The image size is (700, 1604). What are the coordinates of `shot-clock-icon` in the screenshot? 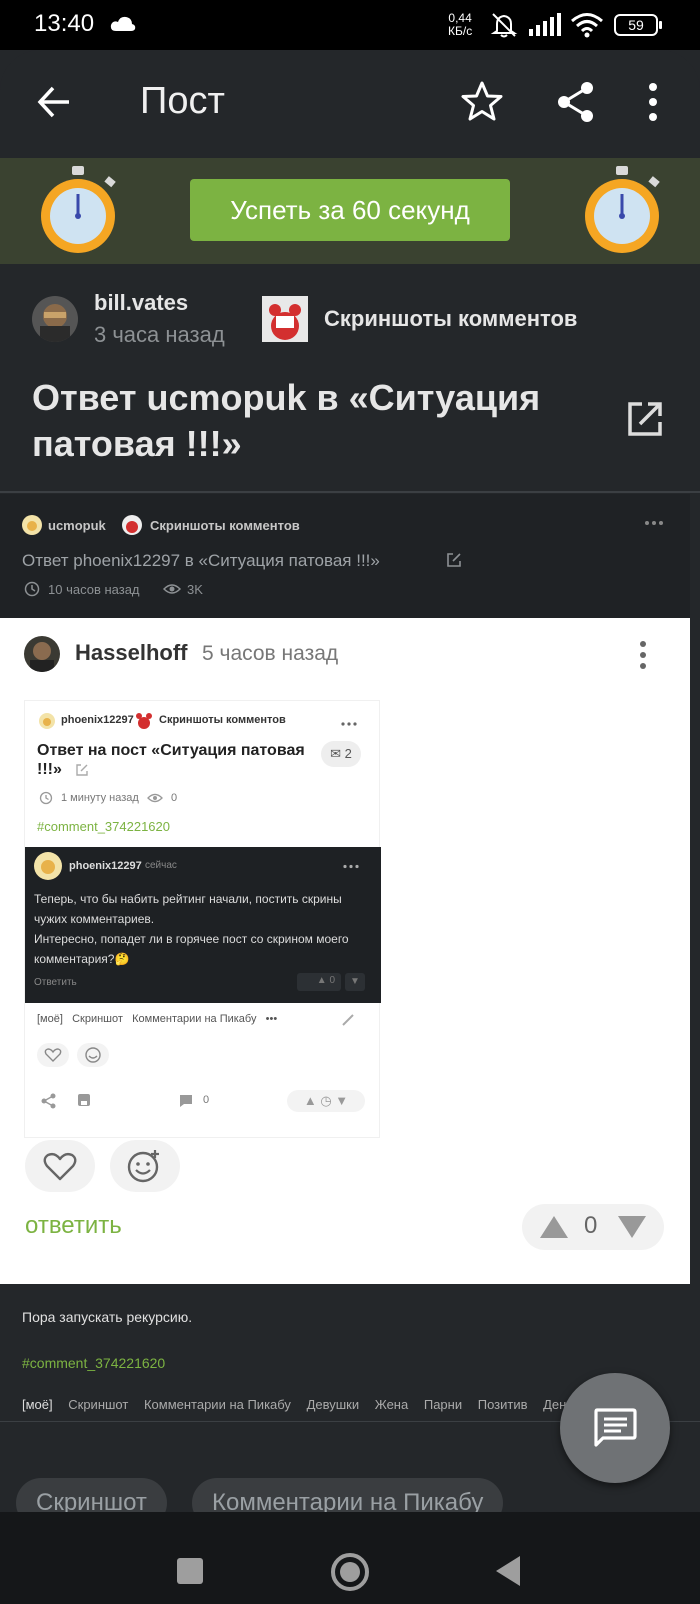 It's located at (46, 798).